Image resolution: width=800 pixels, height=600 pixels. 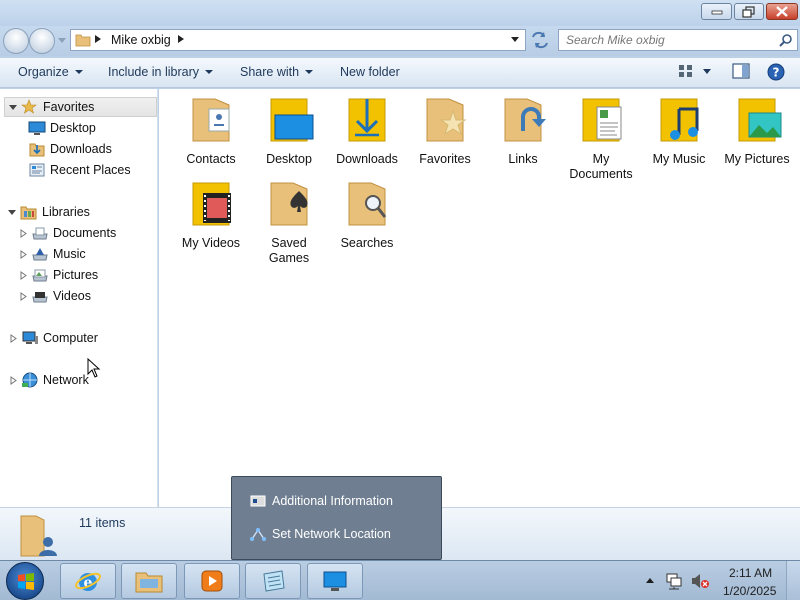 I want to click on view-options-dropdown-icon, so click(x=707, y=71).